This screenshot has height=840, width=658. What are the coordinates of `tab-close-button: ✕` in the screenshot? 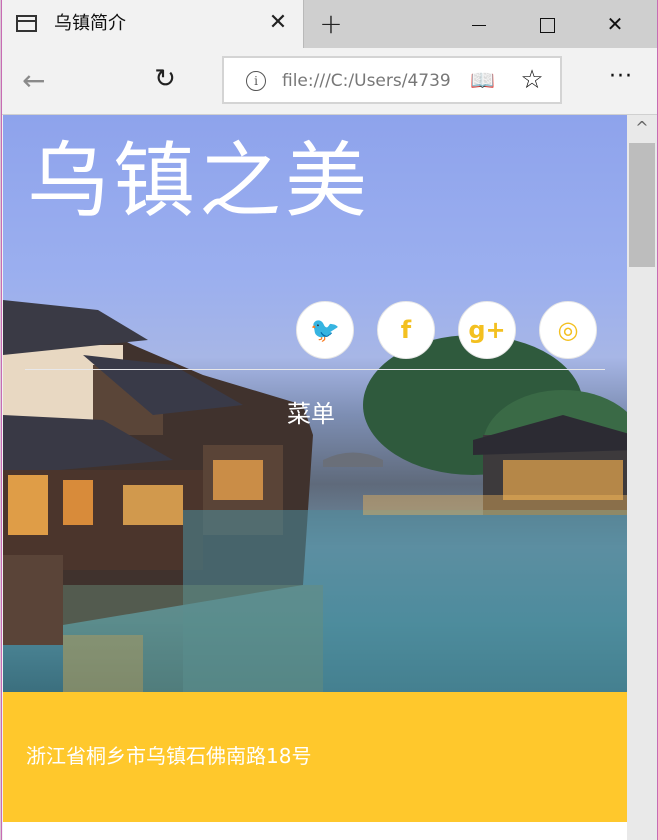 It's located at (278, 23).